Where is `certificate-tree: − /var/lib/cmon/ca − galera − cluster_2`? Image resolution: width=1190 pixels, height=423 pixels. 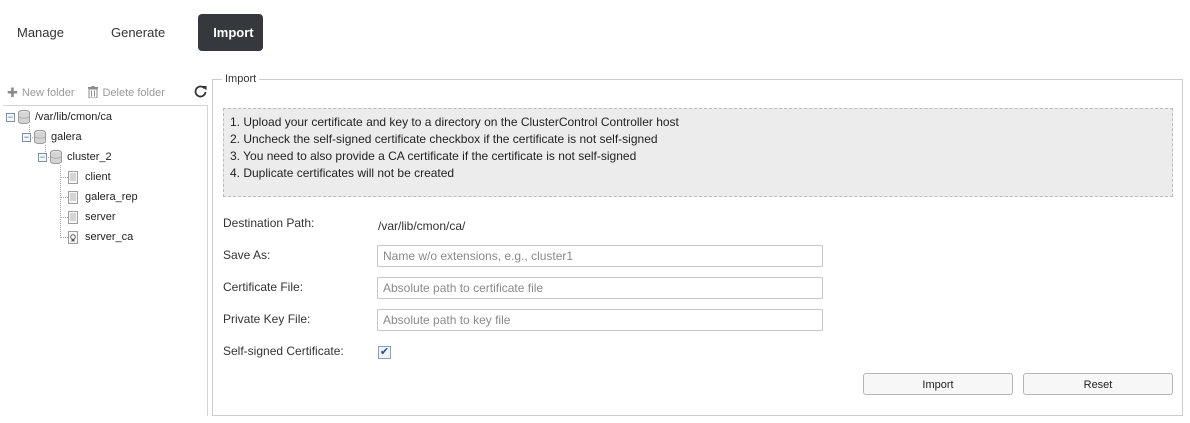
certificate-tree: − /var/lib/cmon/ca − galera − cluster_2 is located at coordinates (105, 260).